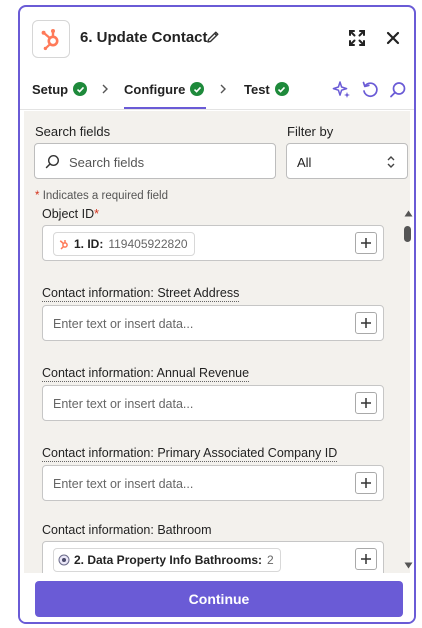  I want to click on pencil-icon, so click(213, 39).